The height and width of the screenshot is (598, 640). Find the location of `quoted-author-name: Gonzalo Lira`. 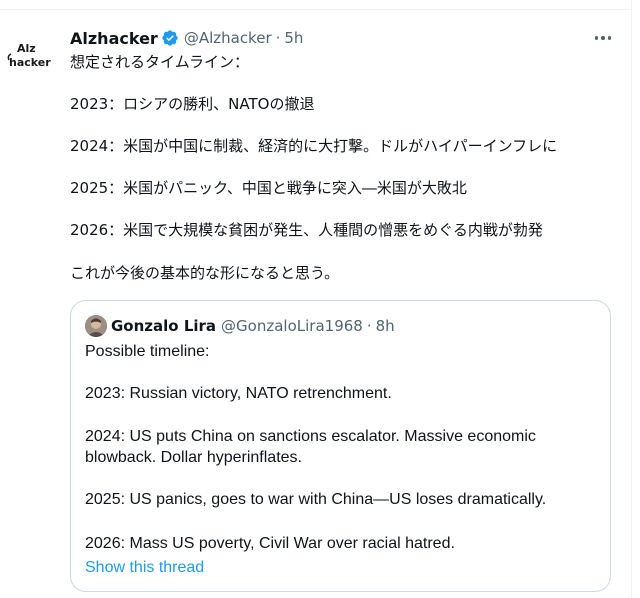

quoted-author-name: Gonzalo Lira is located at coordinates (163, 326).